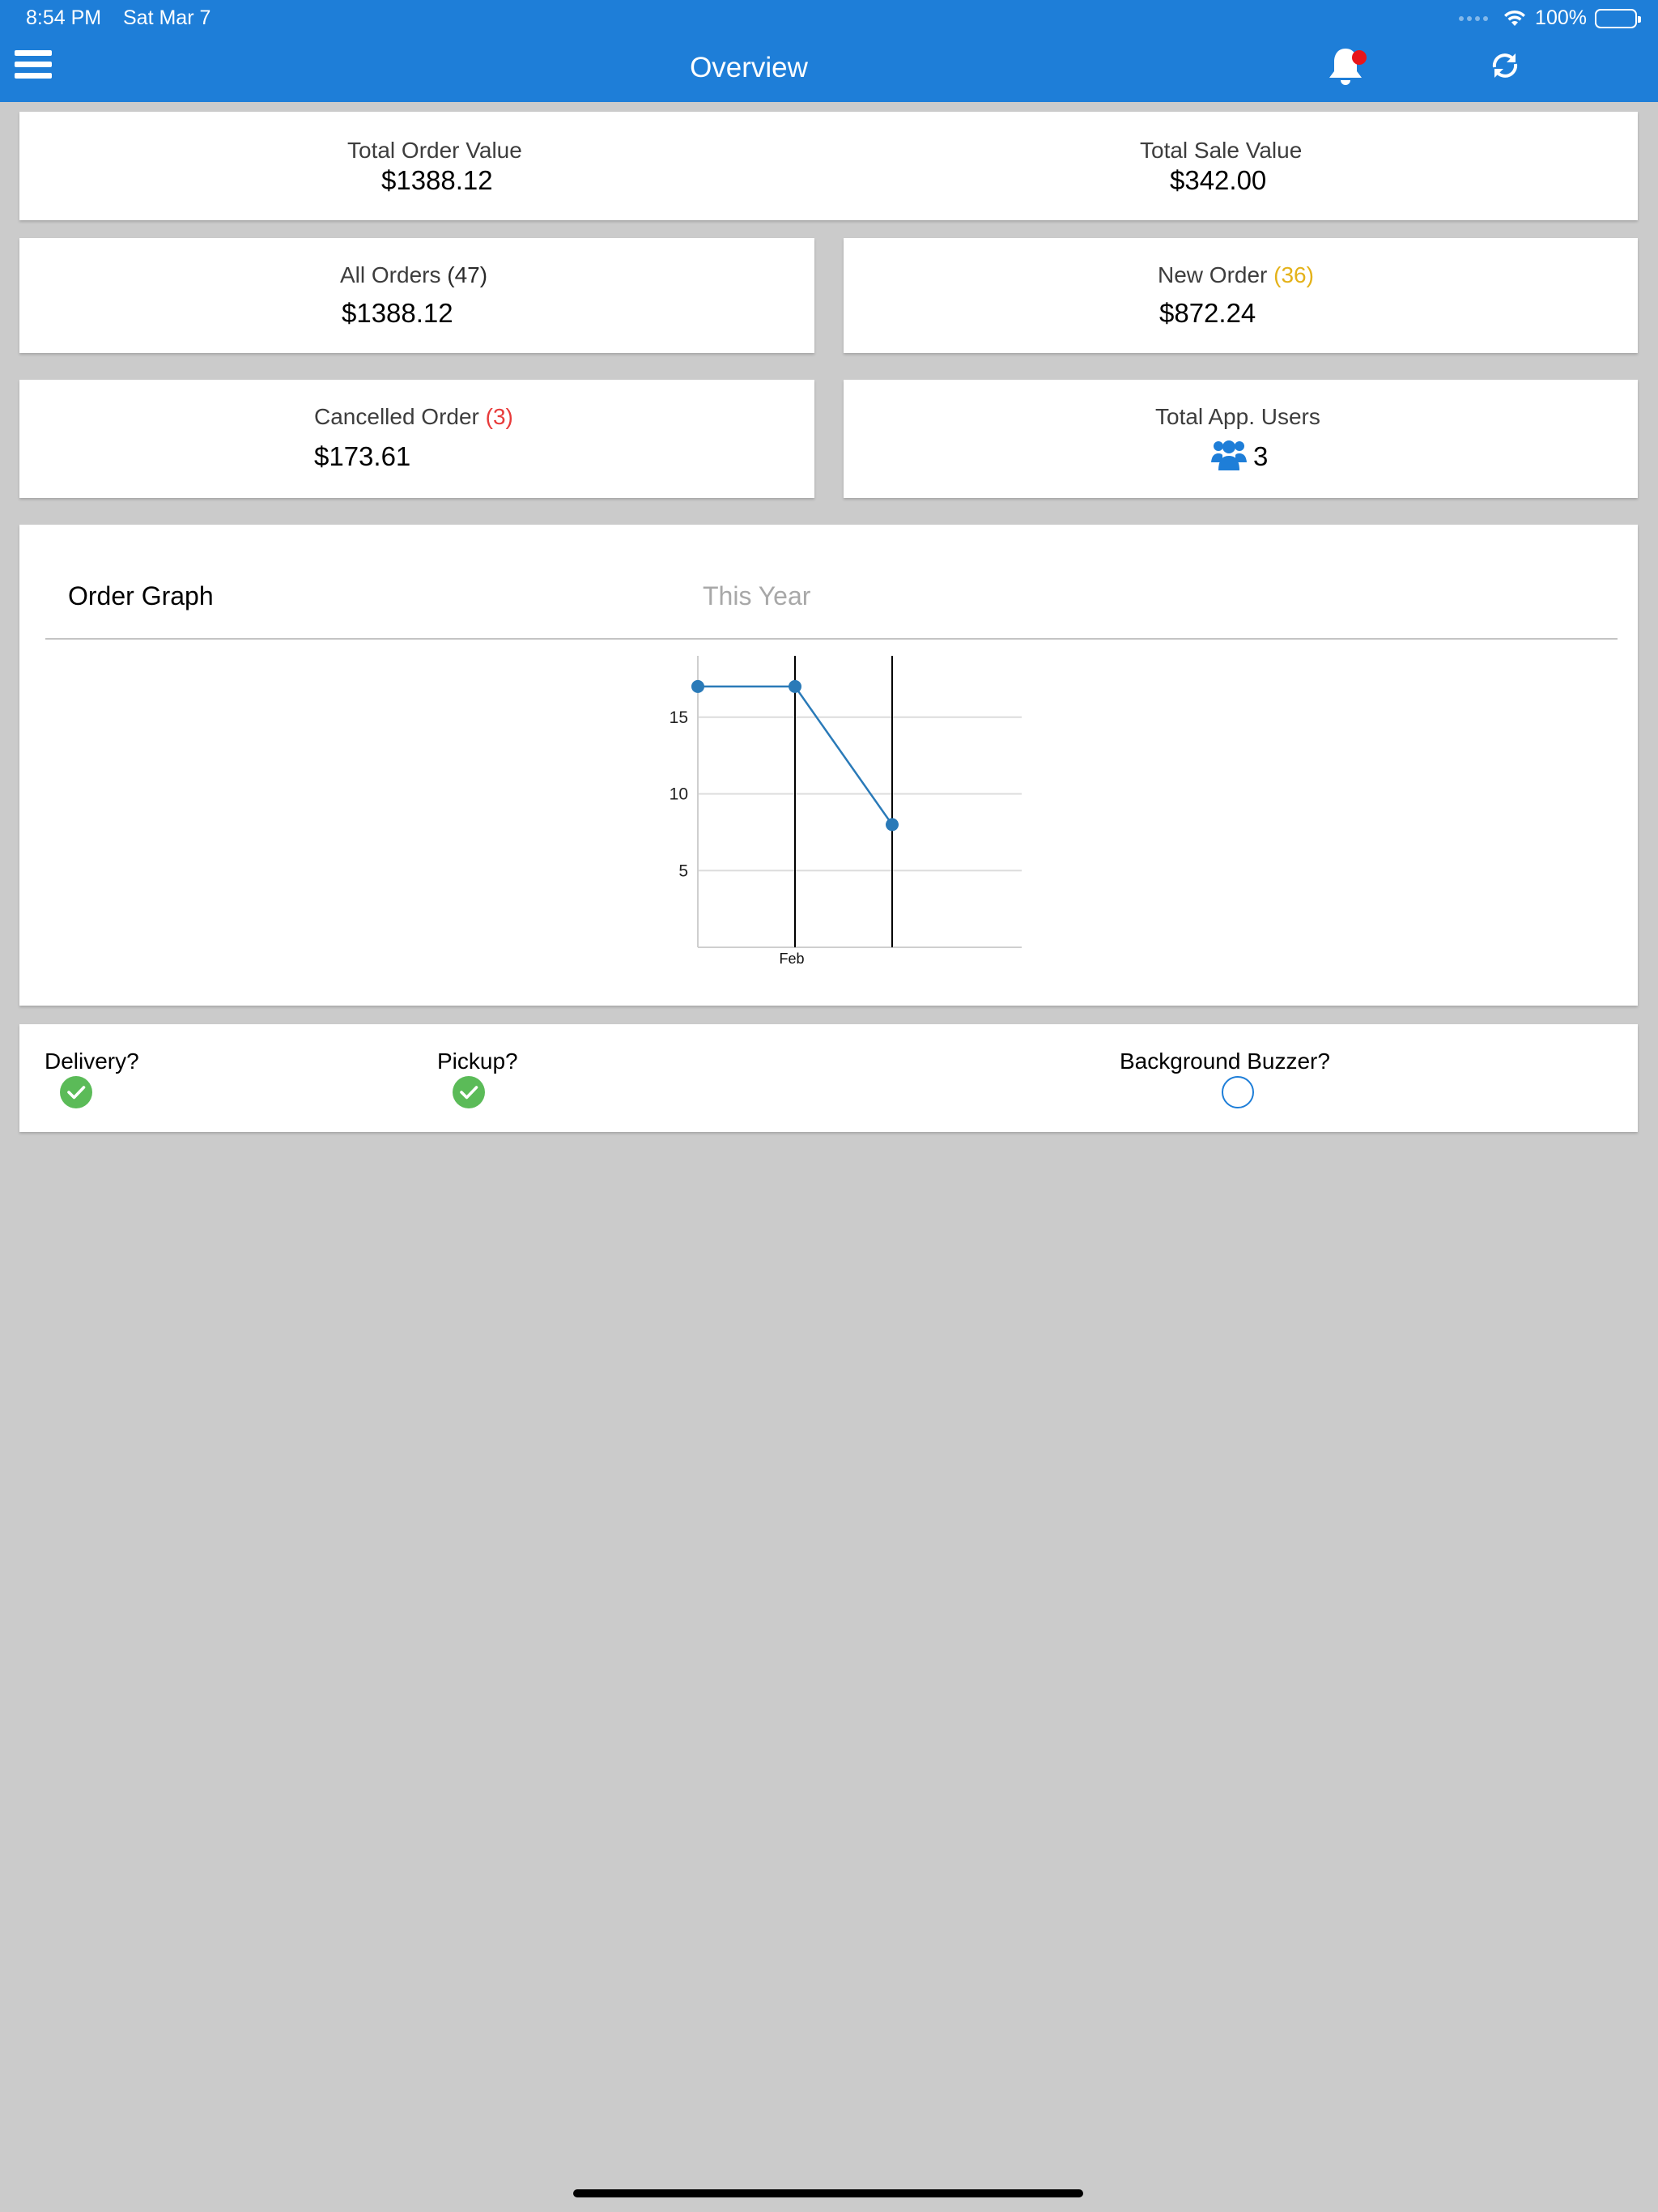 This screenshot has height=2212, width=1658. I want to click on pickup-checkbox, so click(469, 1092).